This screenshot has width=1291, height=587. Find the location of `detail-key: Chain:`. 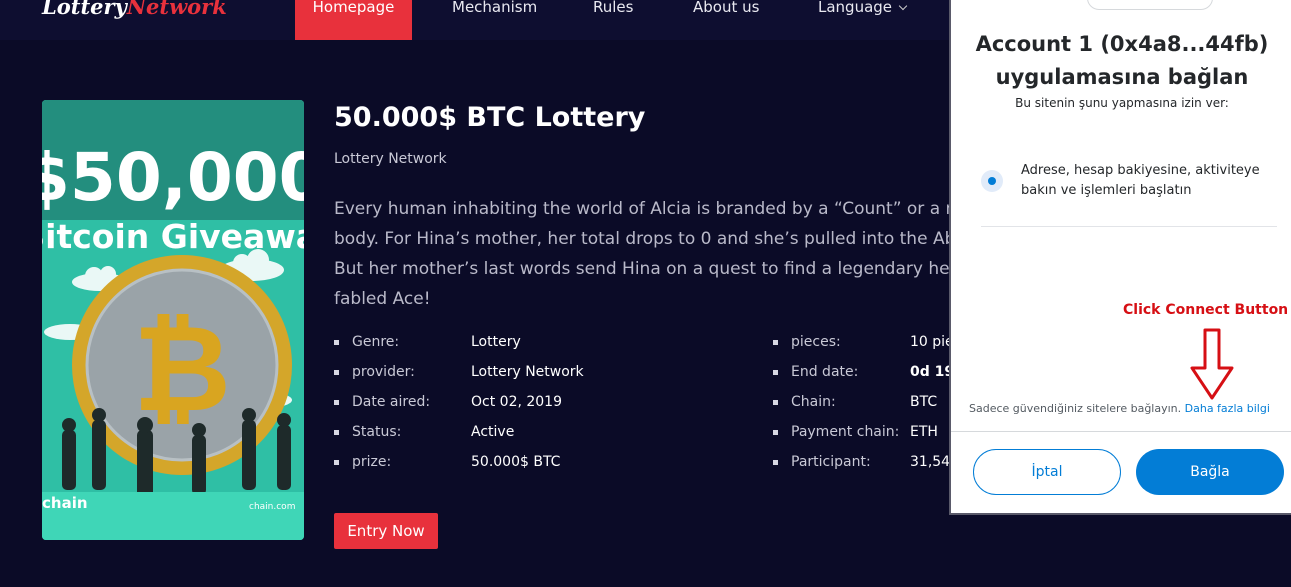

detail-key: Chain: is located at coordinates (813, 402).